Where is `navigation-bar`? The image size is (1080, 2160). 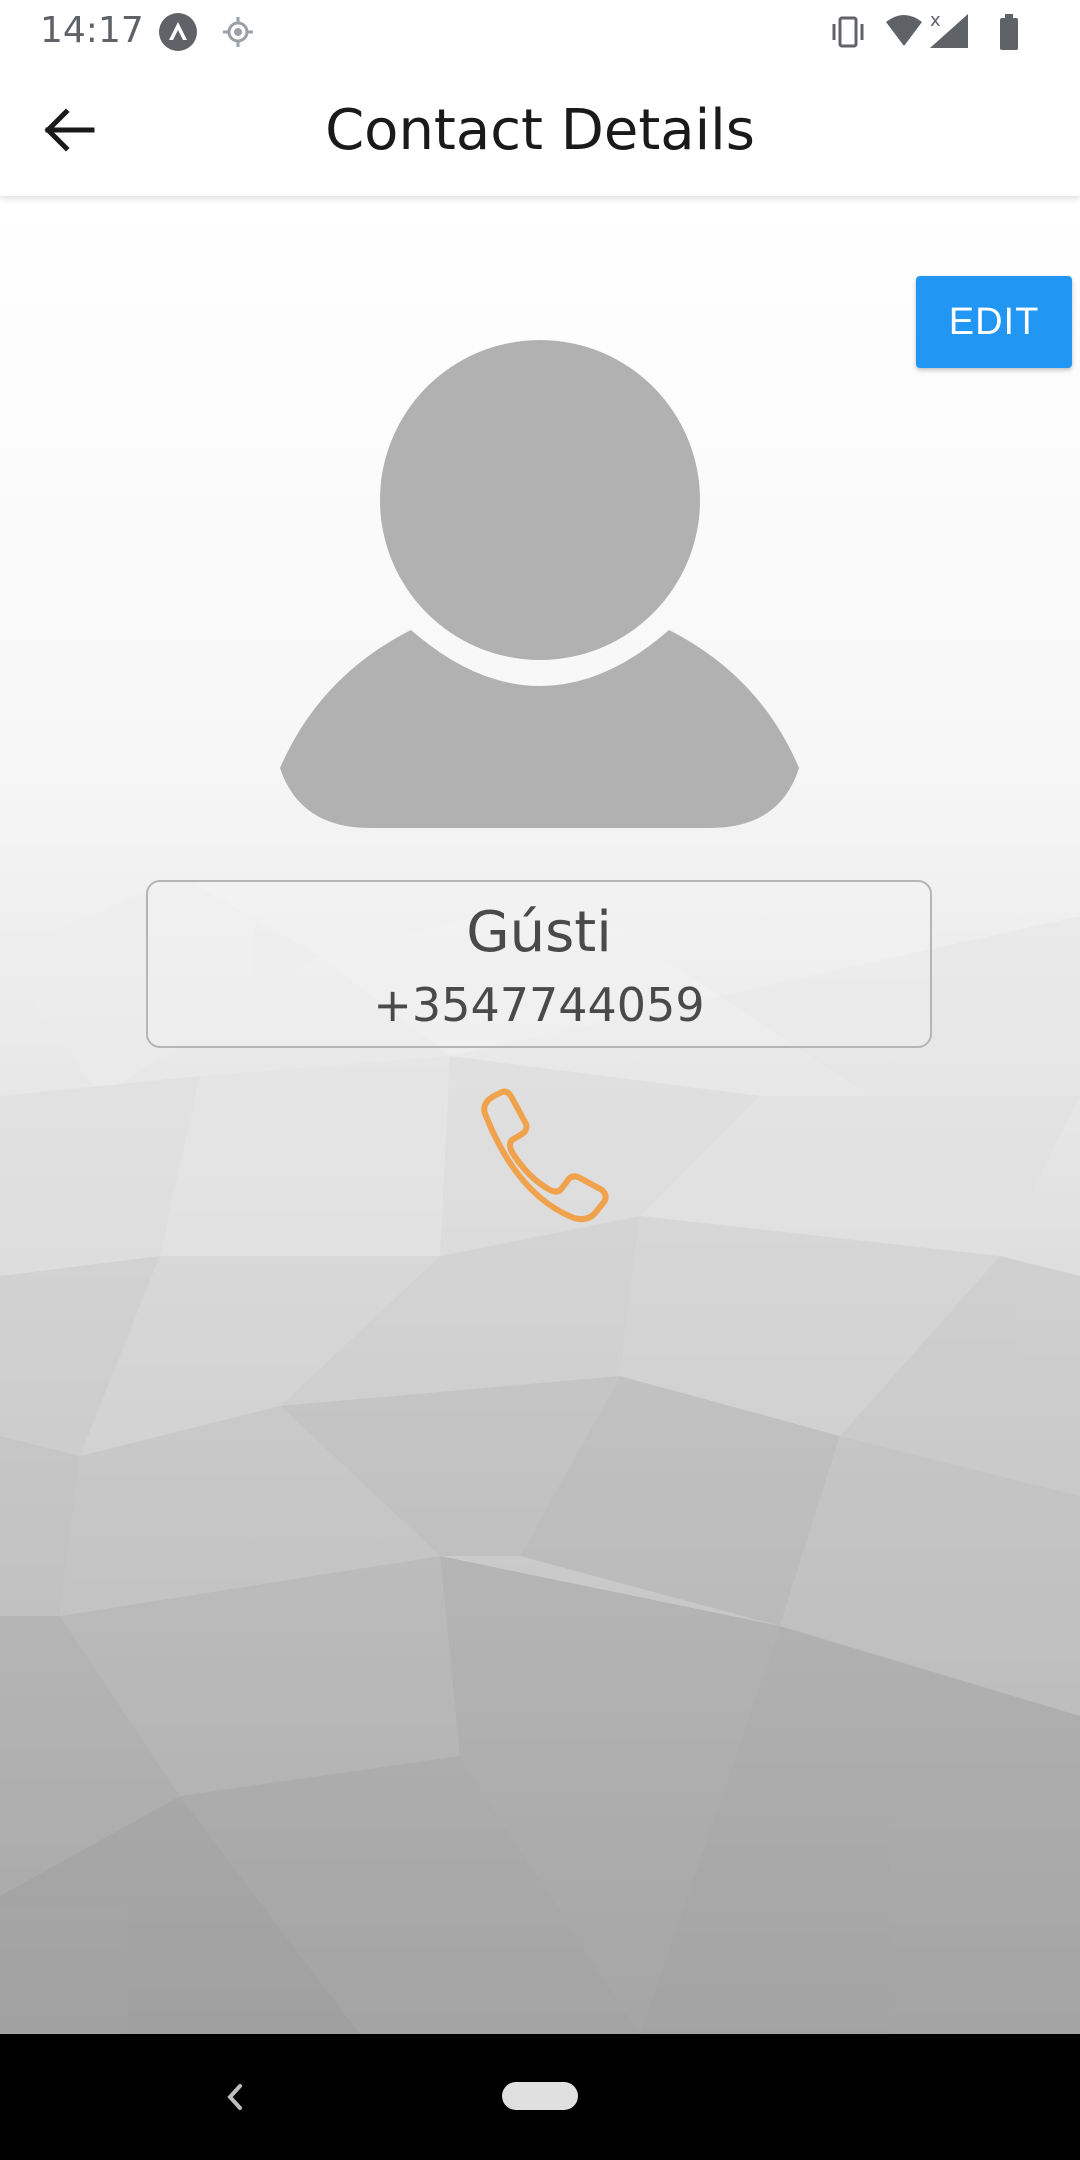
navigation-bar is located at coordinates (540, 2097).